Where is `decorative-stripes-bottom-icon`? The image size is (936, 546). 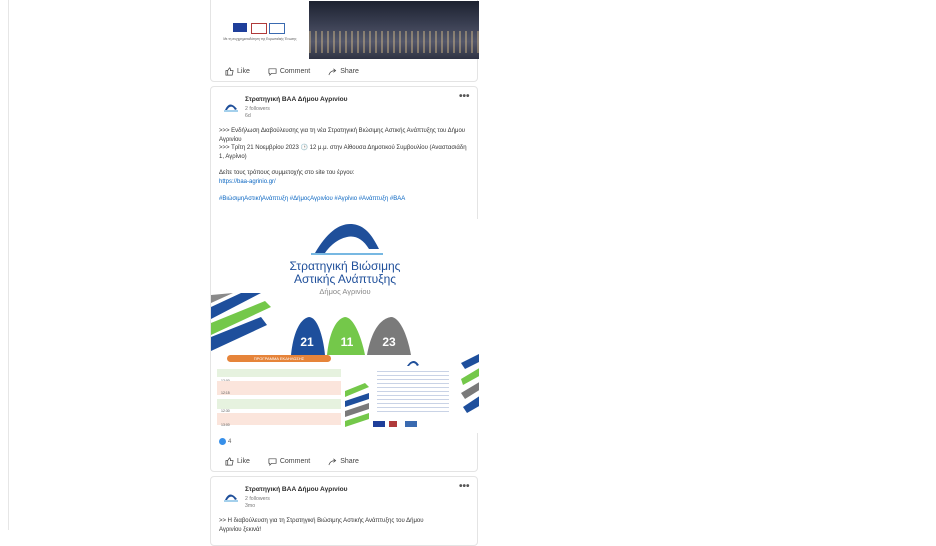 decorative-stripes-bottom-icon is located at coordinates (357, 405).